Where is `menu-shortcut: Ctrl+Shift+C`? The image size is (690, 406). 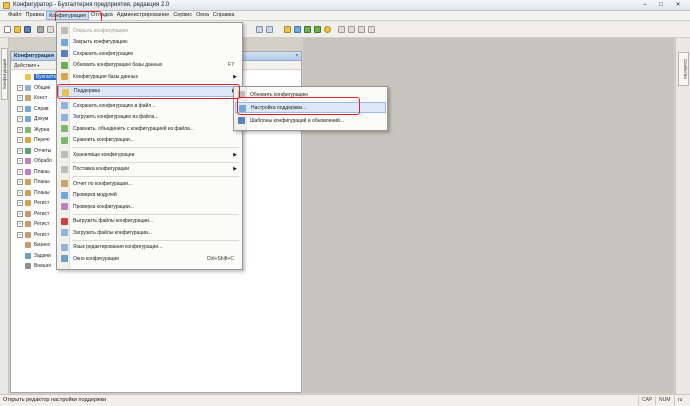 menu-shortcut: Ctrl+Shift+C is located at coordinates (220, 258).